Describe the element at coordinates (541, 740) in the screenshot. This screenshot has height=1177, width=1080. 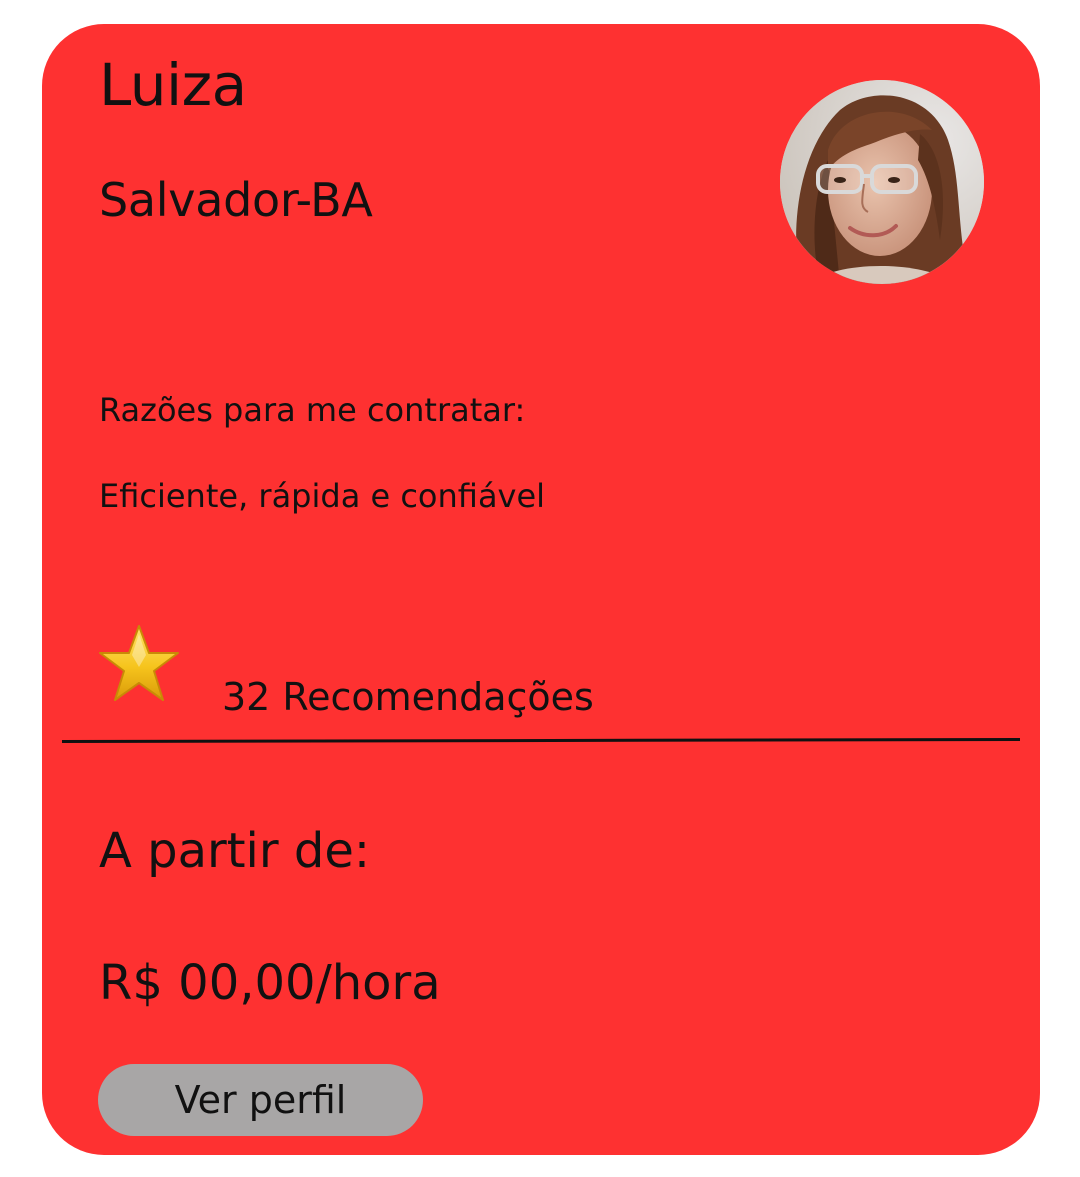
I see `divider` at that location.